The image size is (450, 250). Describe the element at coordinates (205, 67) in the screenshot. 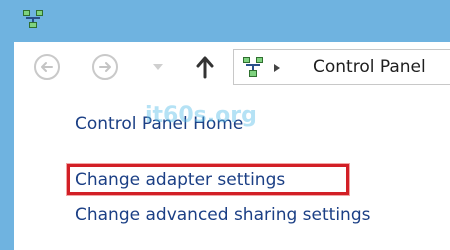

I see `up-arrow-icon` at that location.